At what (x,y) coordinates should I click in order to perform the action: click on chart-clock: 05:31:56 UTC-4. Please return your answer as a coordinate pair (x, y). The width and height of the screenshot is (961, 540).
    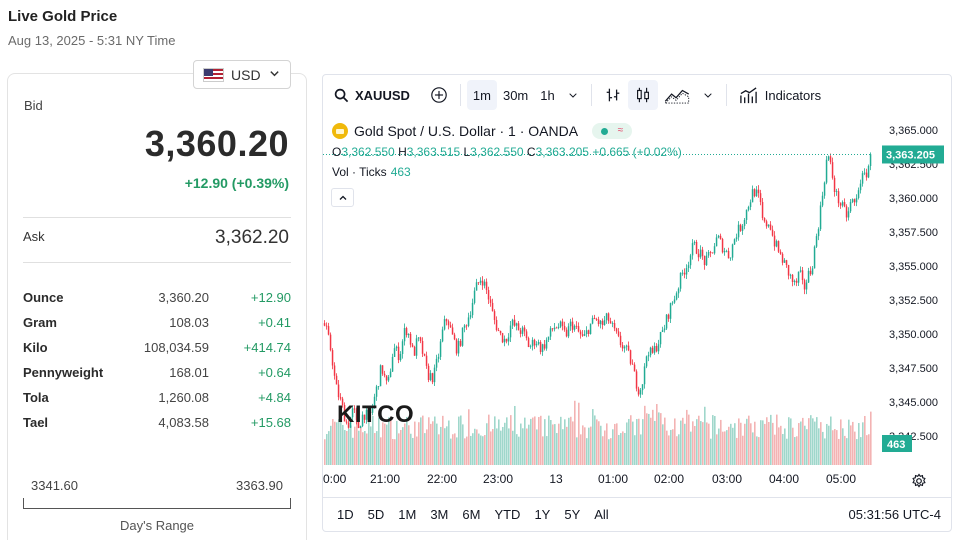
    Looking at the image, I should click on (895, 514).